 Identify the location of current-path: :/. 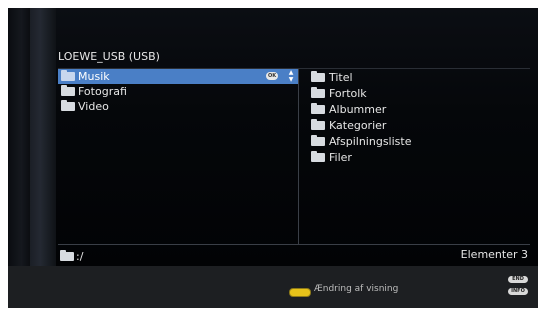
(71, 256).